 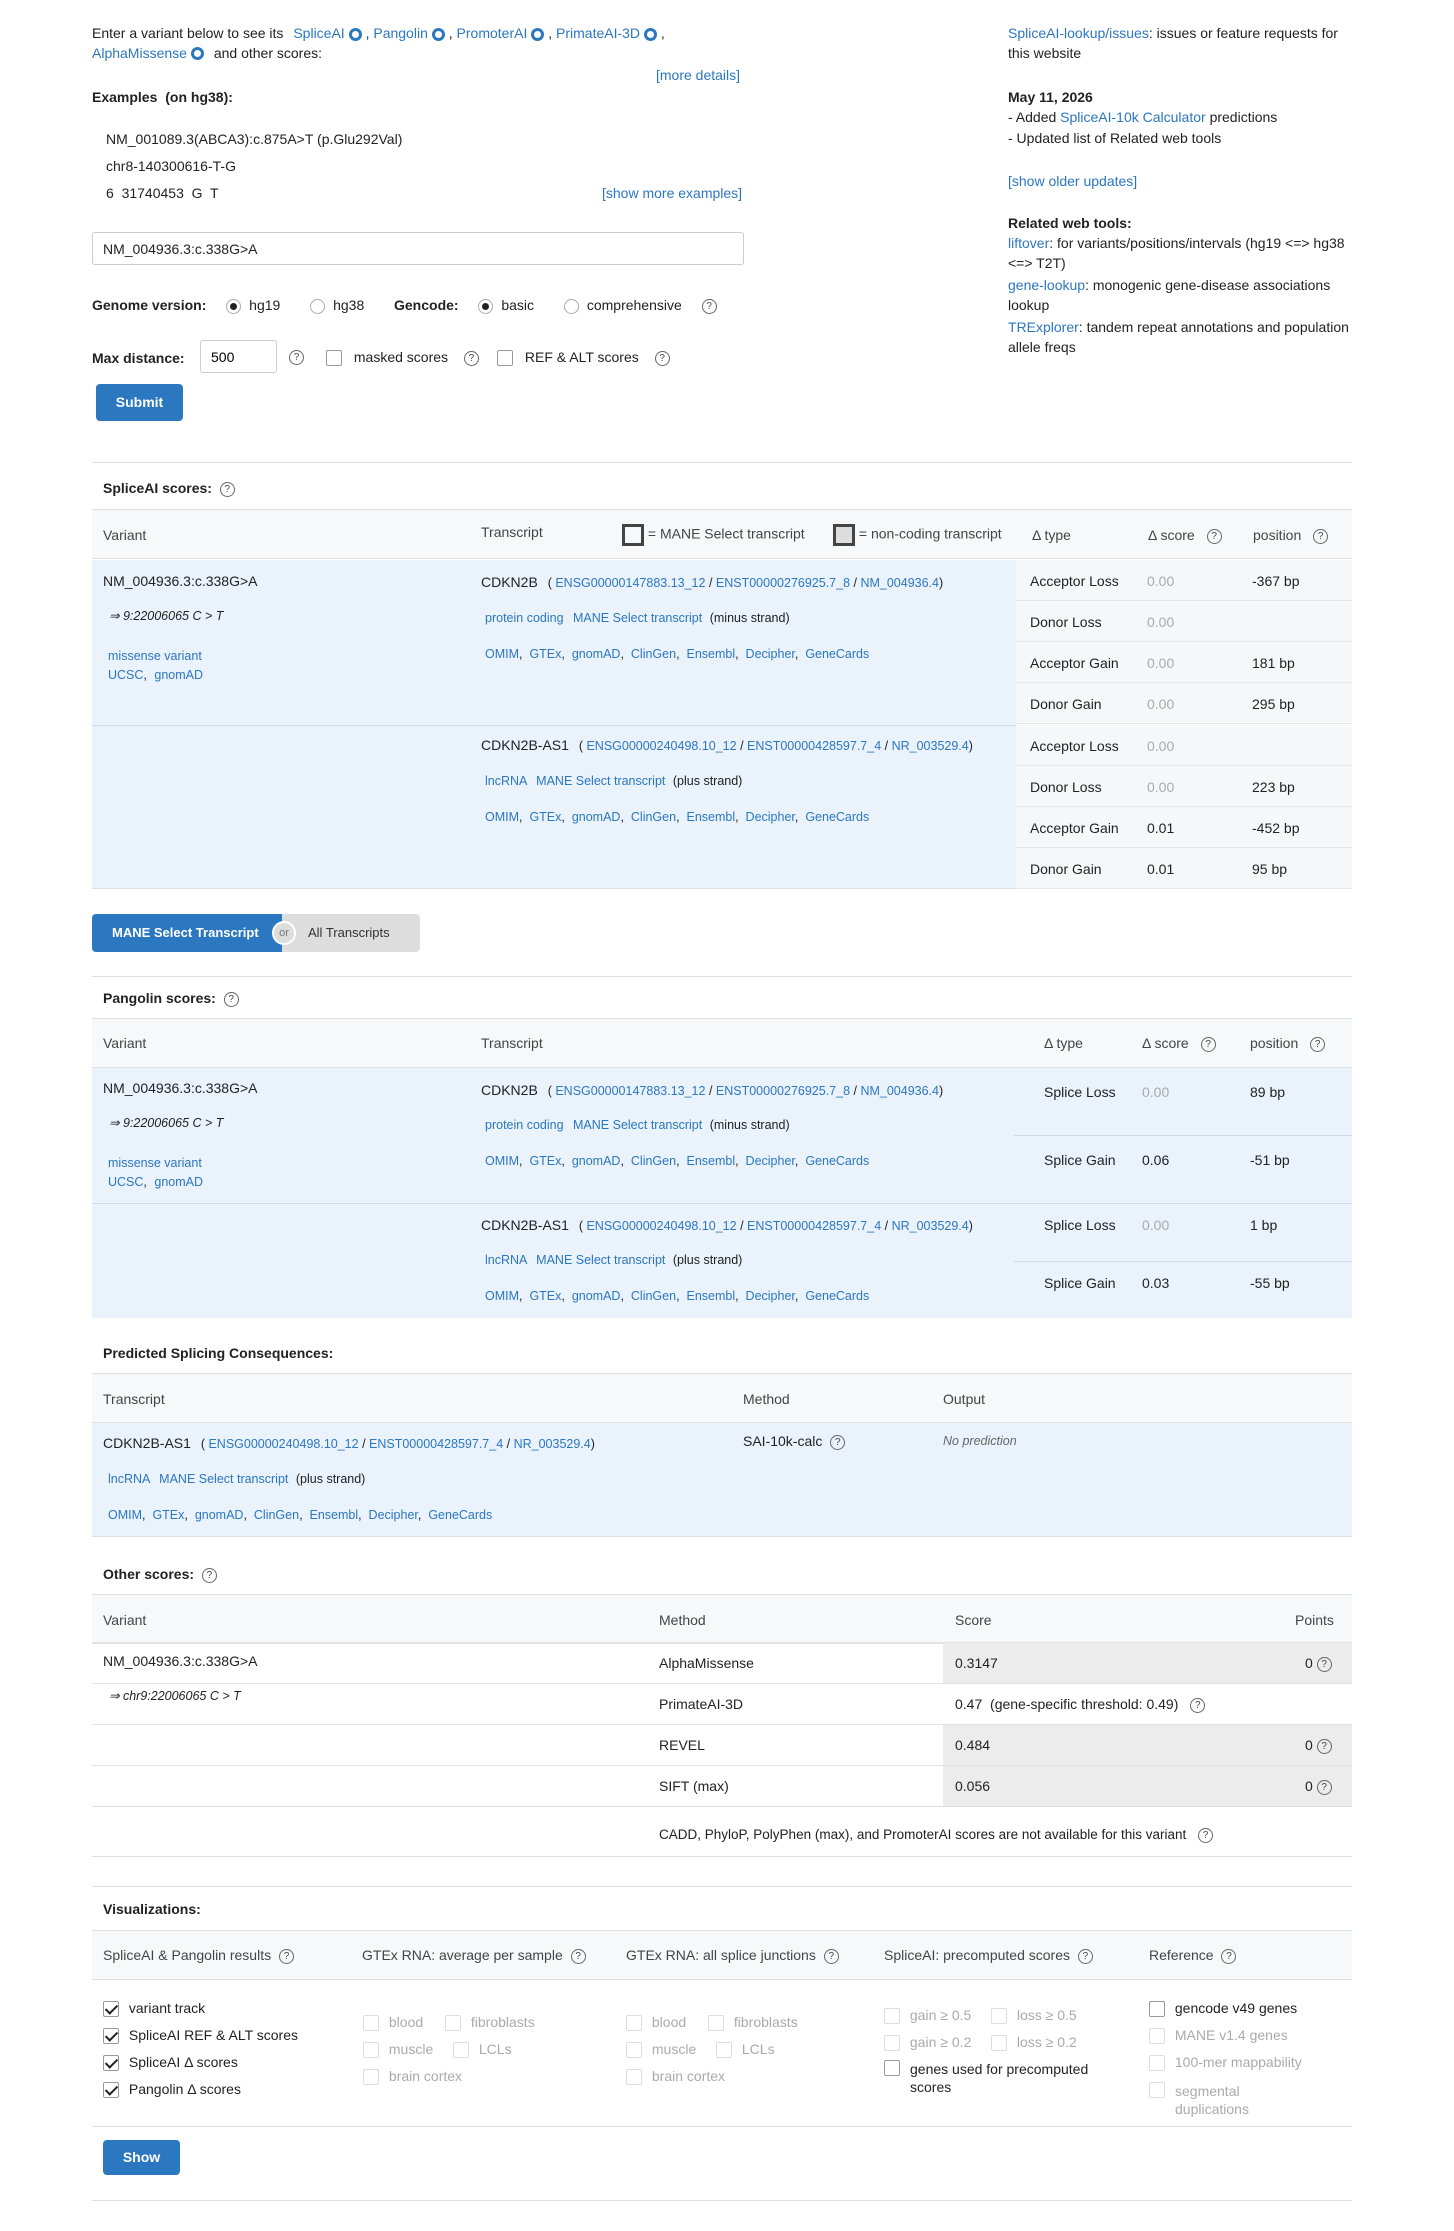 What do you see at coordinates (927, 2043) in the screenshot?
I see `gain-02-option: gain ≥ 0.2` at bounding box center [927, 2043].